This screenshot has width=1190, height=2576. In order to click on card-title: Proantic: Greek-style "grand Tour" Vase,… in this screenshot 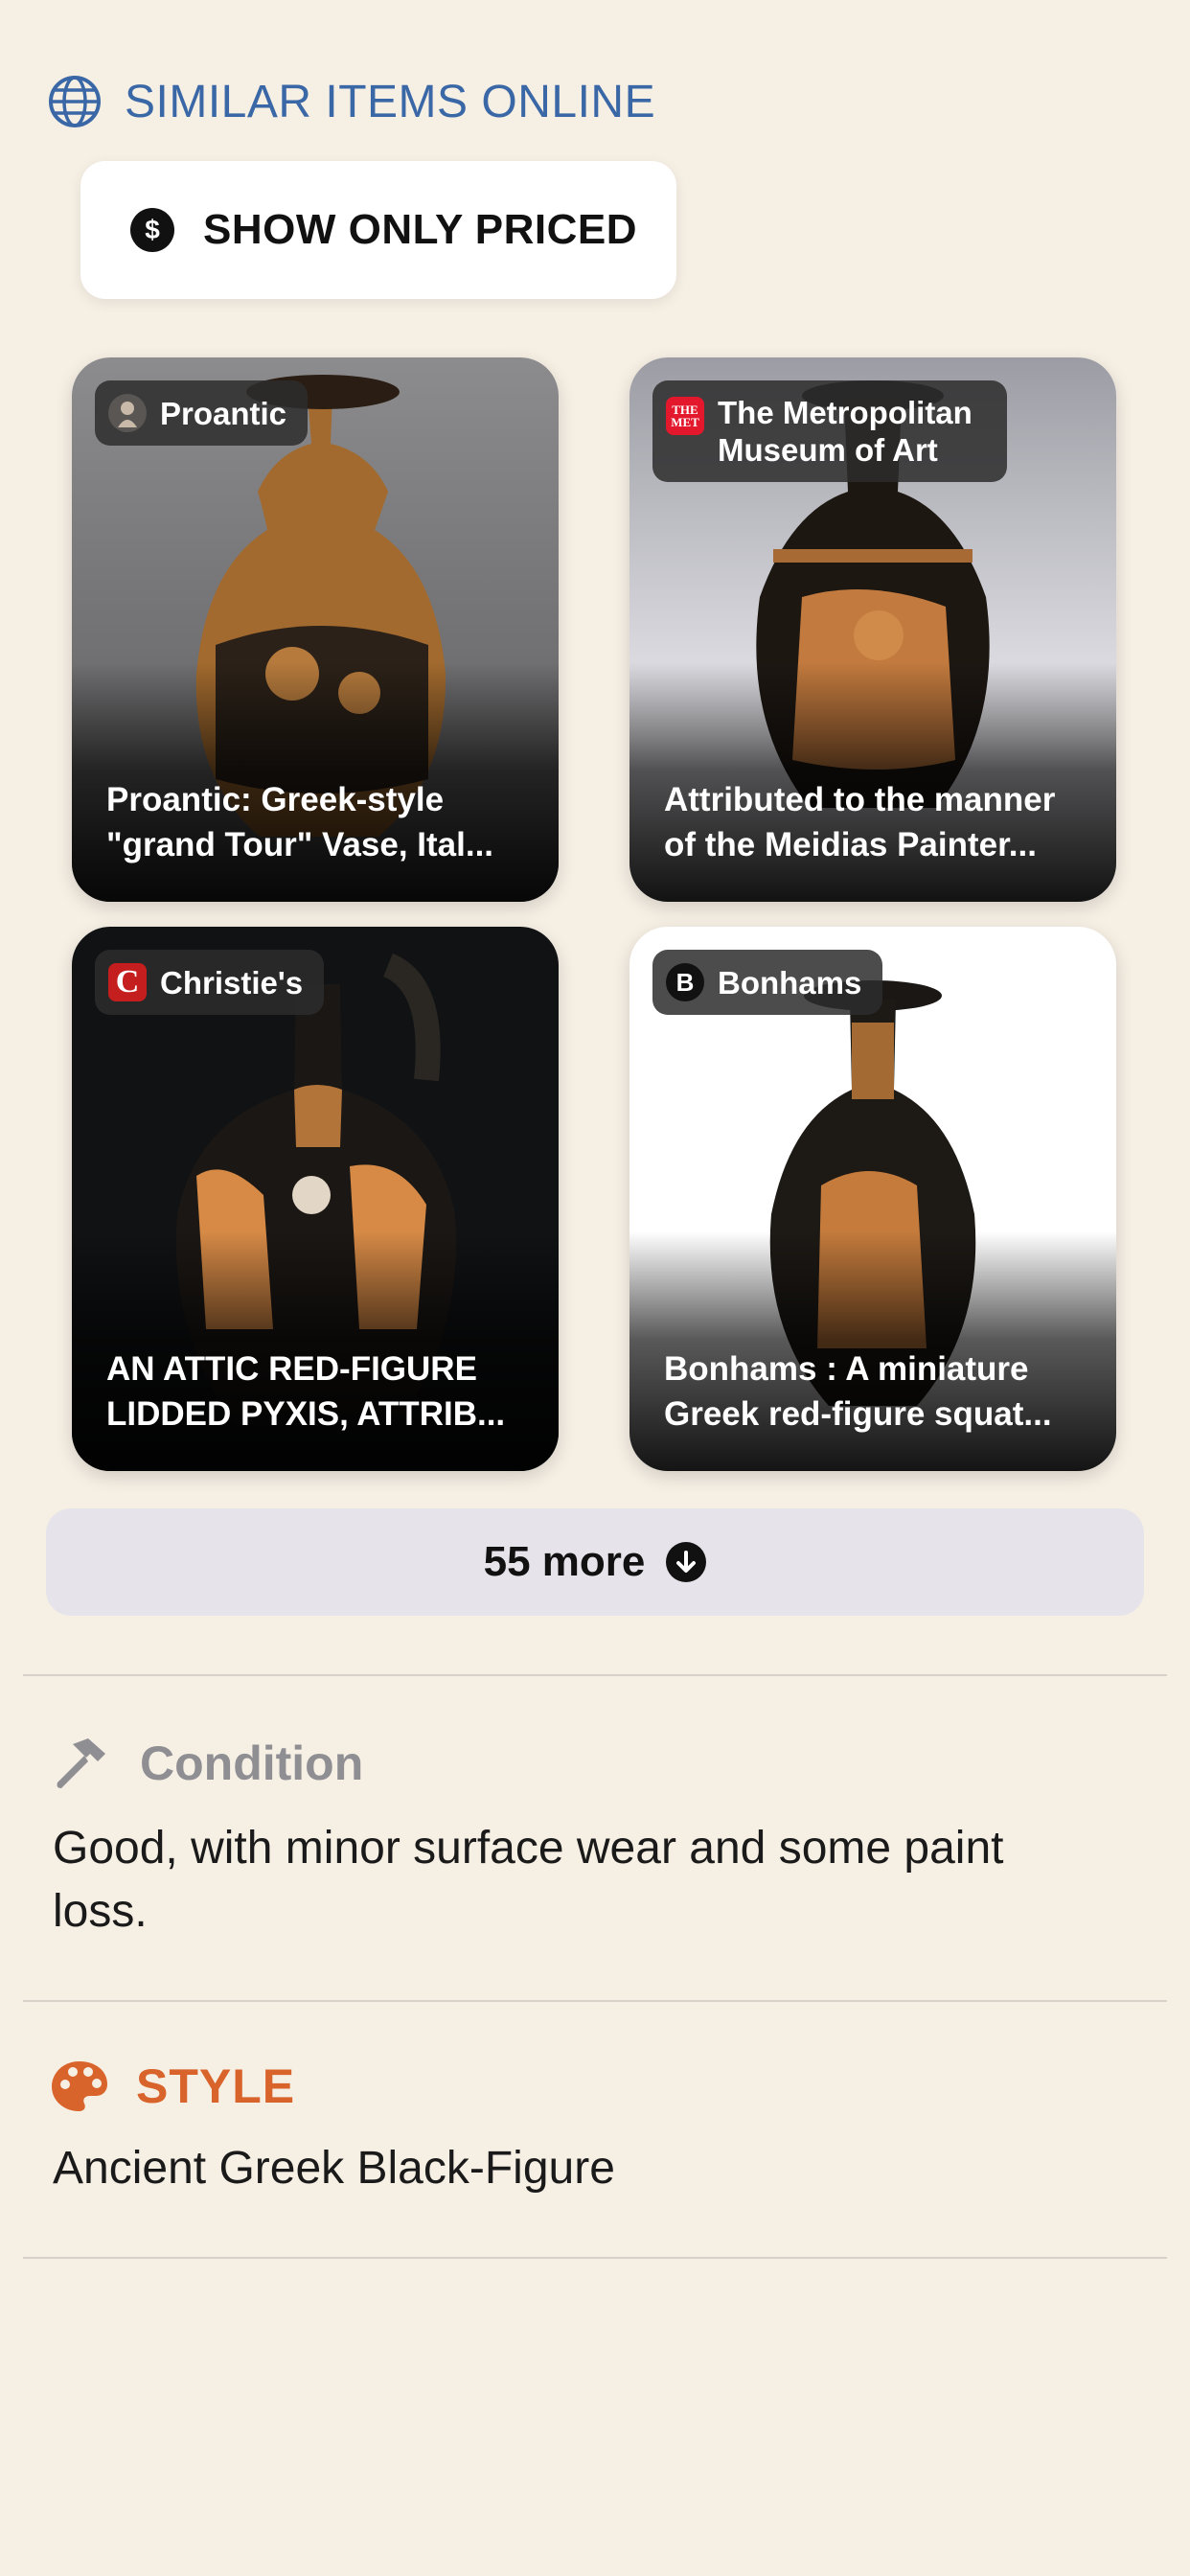, I will do `click(300, 822)`.